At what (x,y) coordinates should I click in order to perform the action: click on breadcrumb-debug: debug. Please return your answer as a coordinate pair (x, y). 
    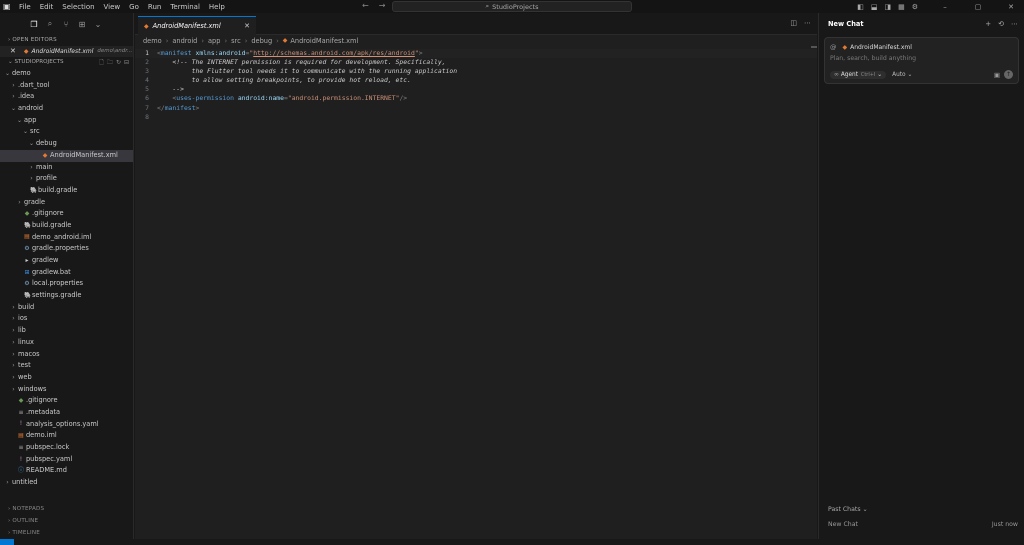
    Looking at the image, I should click on (261, 41).